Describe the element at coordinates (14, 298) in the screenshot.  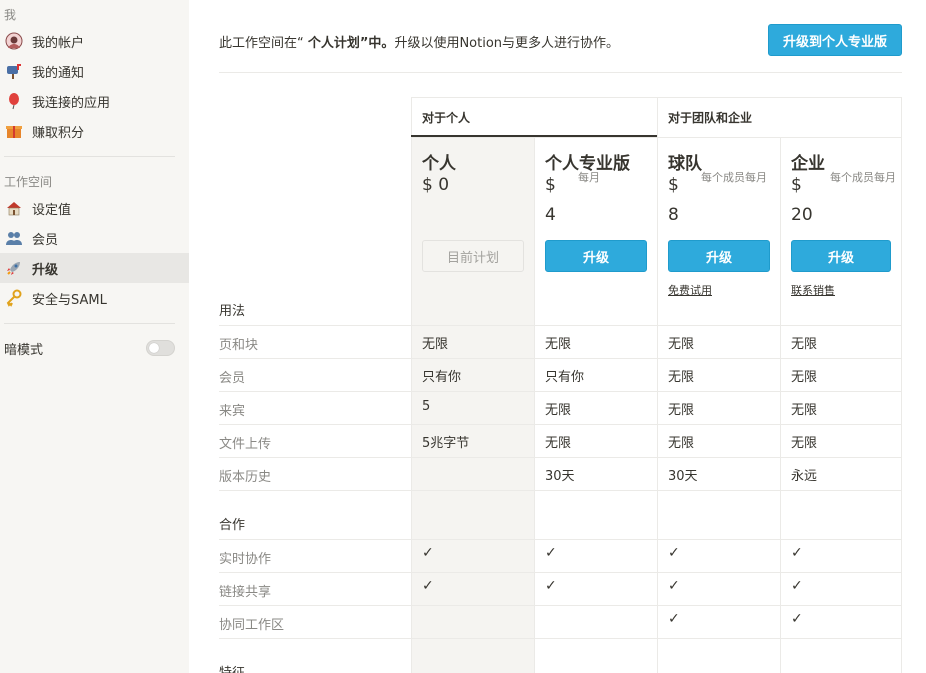
I see `key-icon` at that location.